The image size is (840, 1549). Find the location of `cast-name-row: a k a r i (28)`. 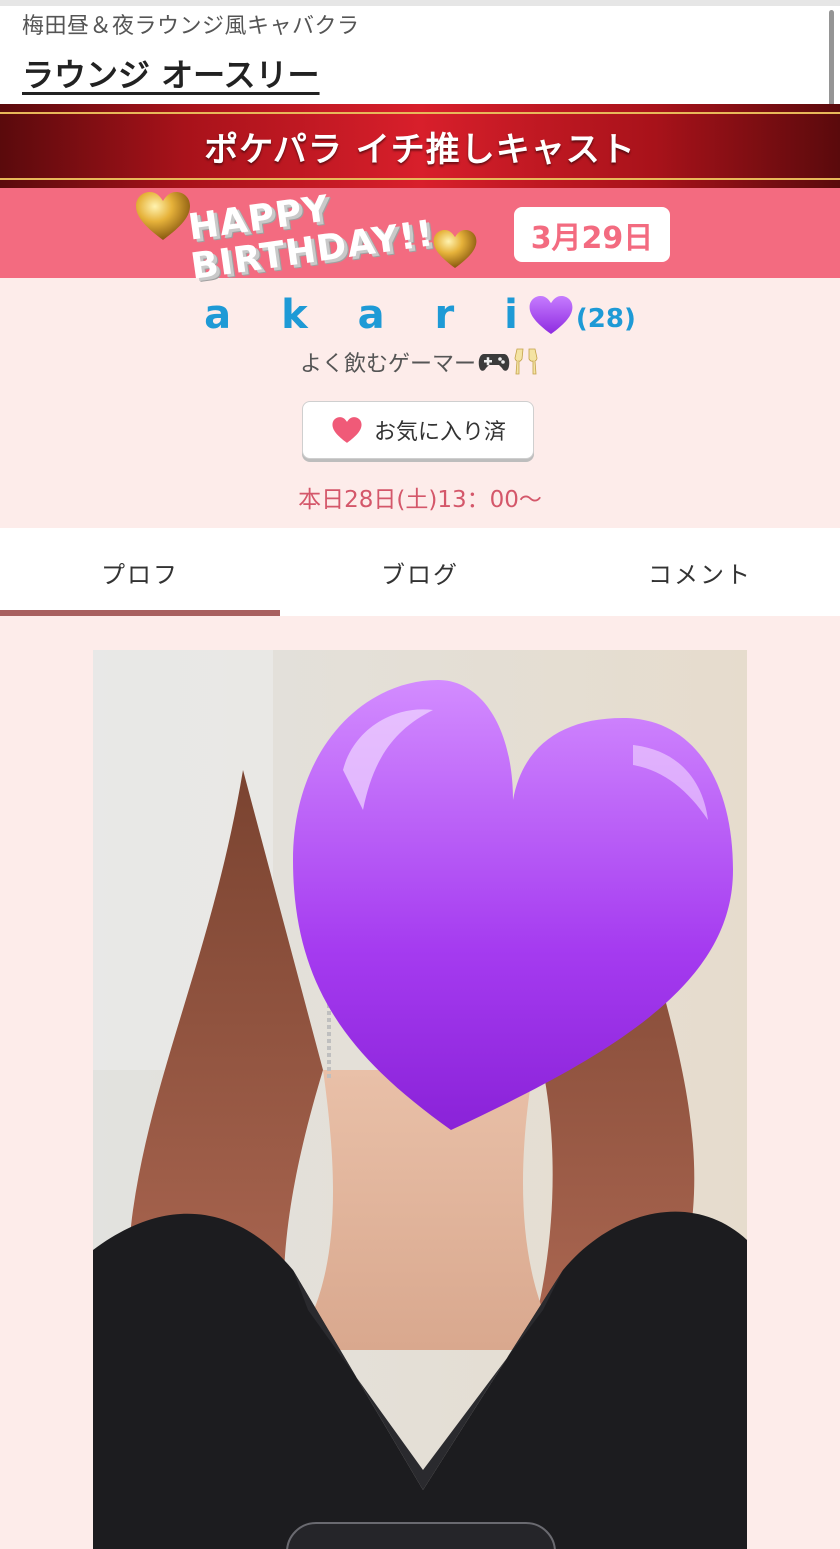

cast-name-row: a k a r i (28) is located at coordinates (420, 315).